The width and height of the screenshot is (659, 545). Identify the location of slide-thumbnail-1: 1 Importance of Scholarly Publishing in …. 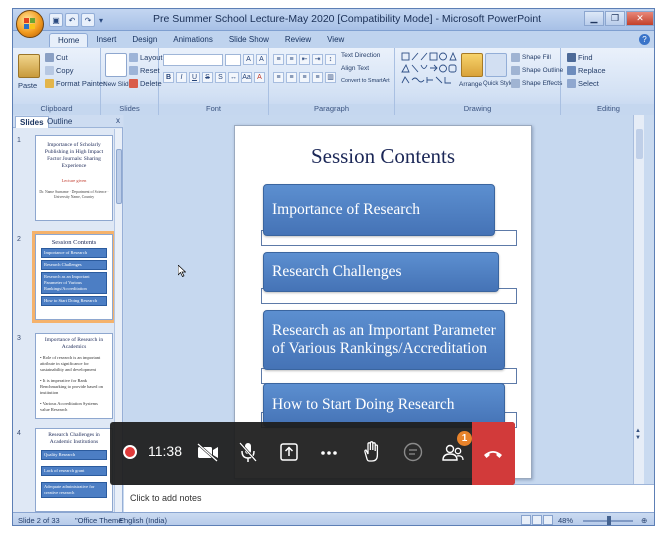
(66, 179).